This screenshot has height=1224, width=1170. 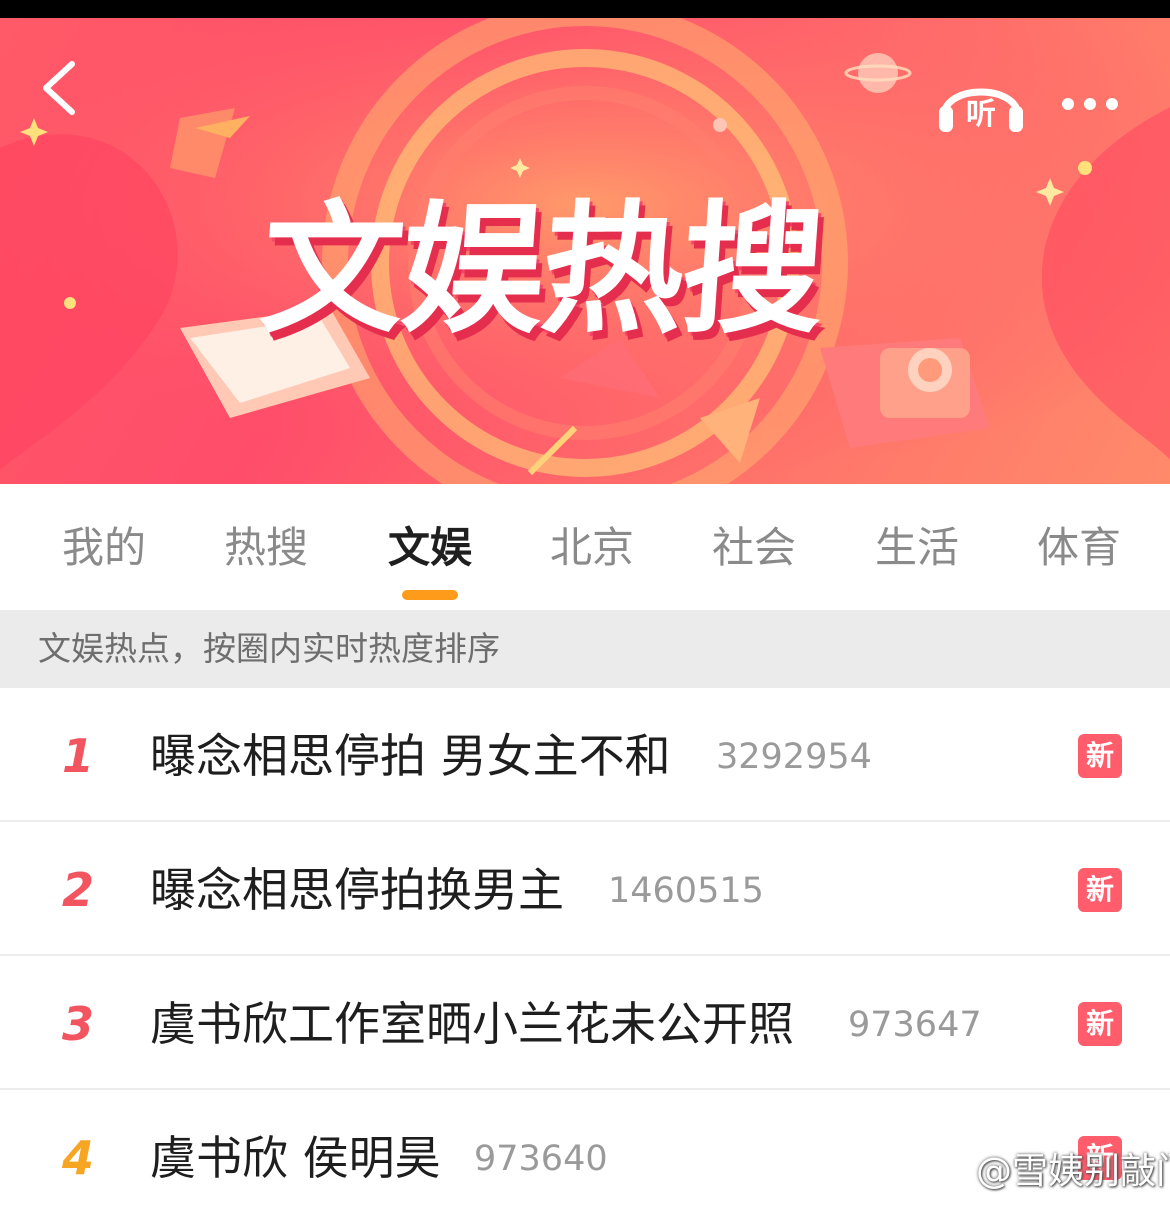 I want to click on listen-button: 听, so click(x=981, y=101).